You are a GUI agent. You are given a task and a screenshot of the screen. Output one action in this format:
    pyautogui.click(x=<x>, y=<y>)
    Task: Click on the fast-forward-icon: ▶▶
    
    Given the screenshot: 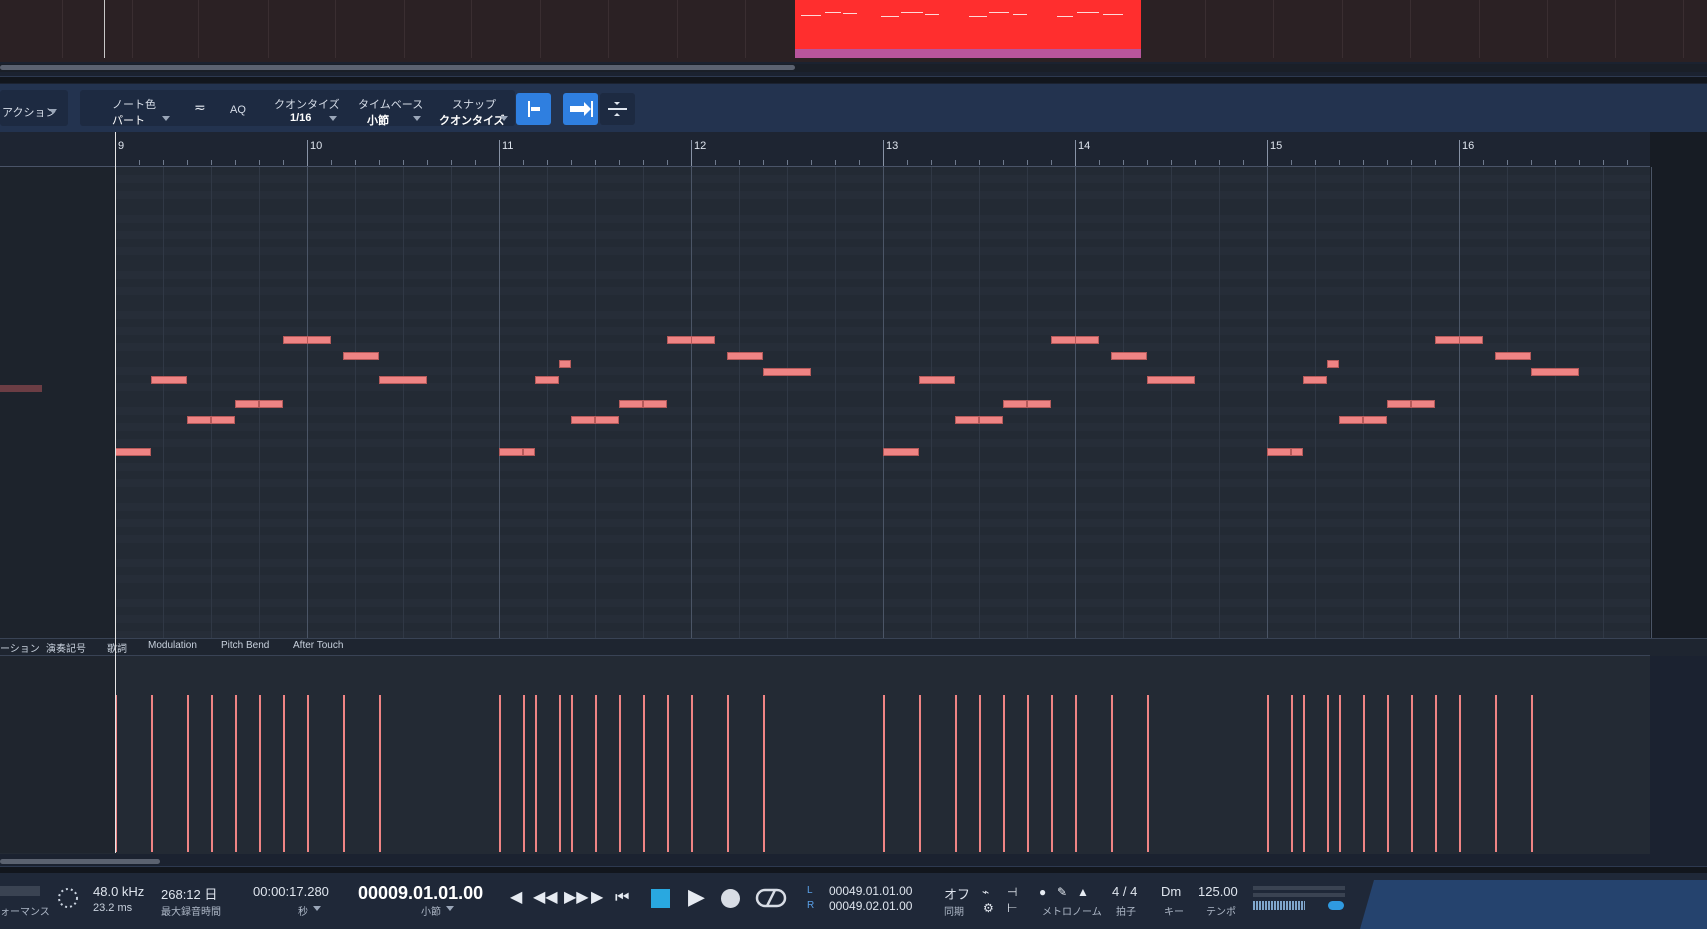 What is the action you would take?
    pyautogui.click(x=576, y=898)
    